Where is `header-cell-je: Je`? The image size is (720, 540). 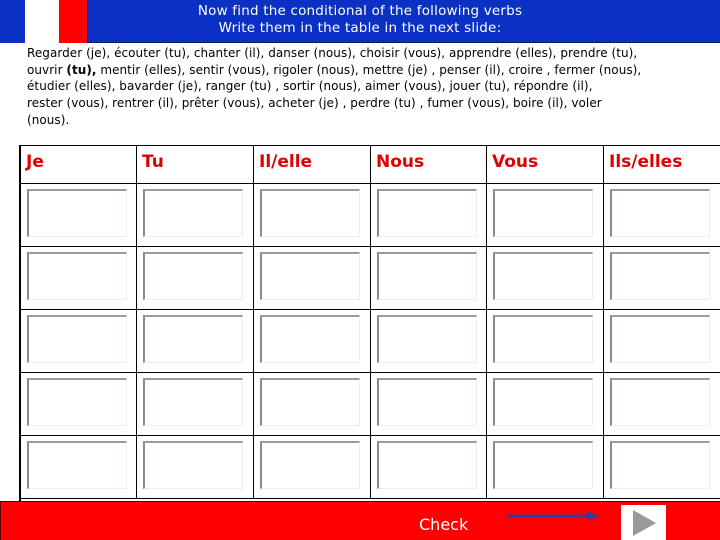
header-cell-je: Je is located at coordinates (78, 164).